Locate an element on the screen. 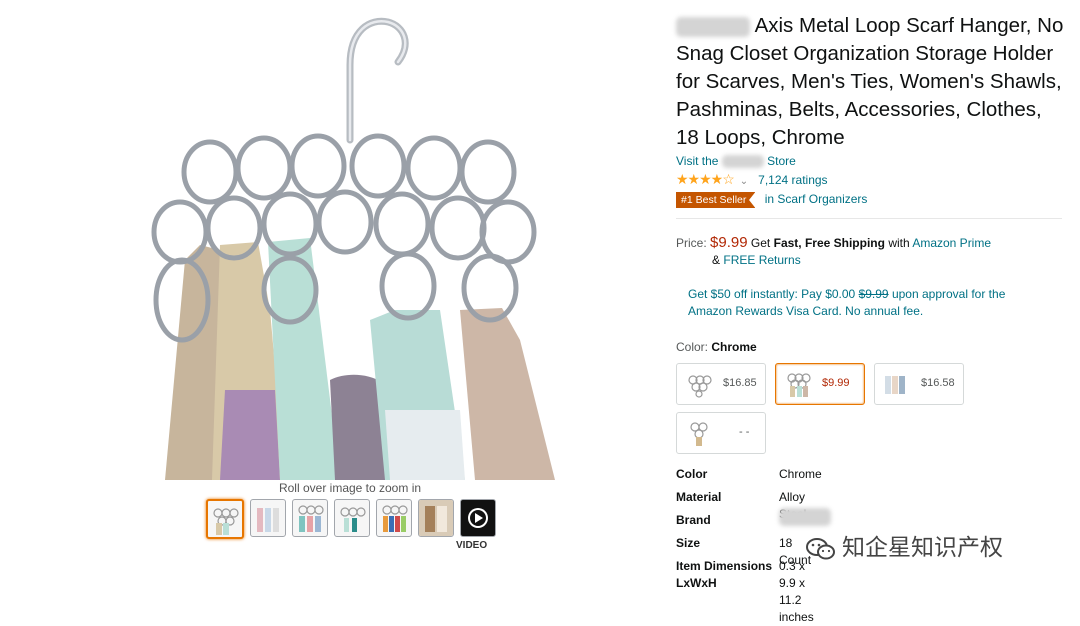  video-label: VIDEO is located at coordinates (472, 545).